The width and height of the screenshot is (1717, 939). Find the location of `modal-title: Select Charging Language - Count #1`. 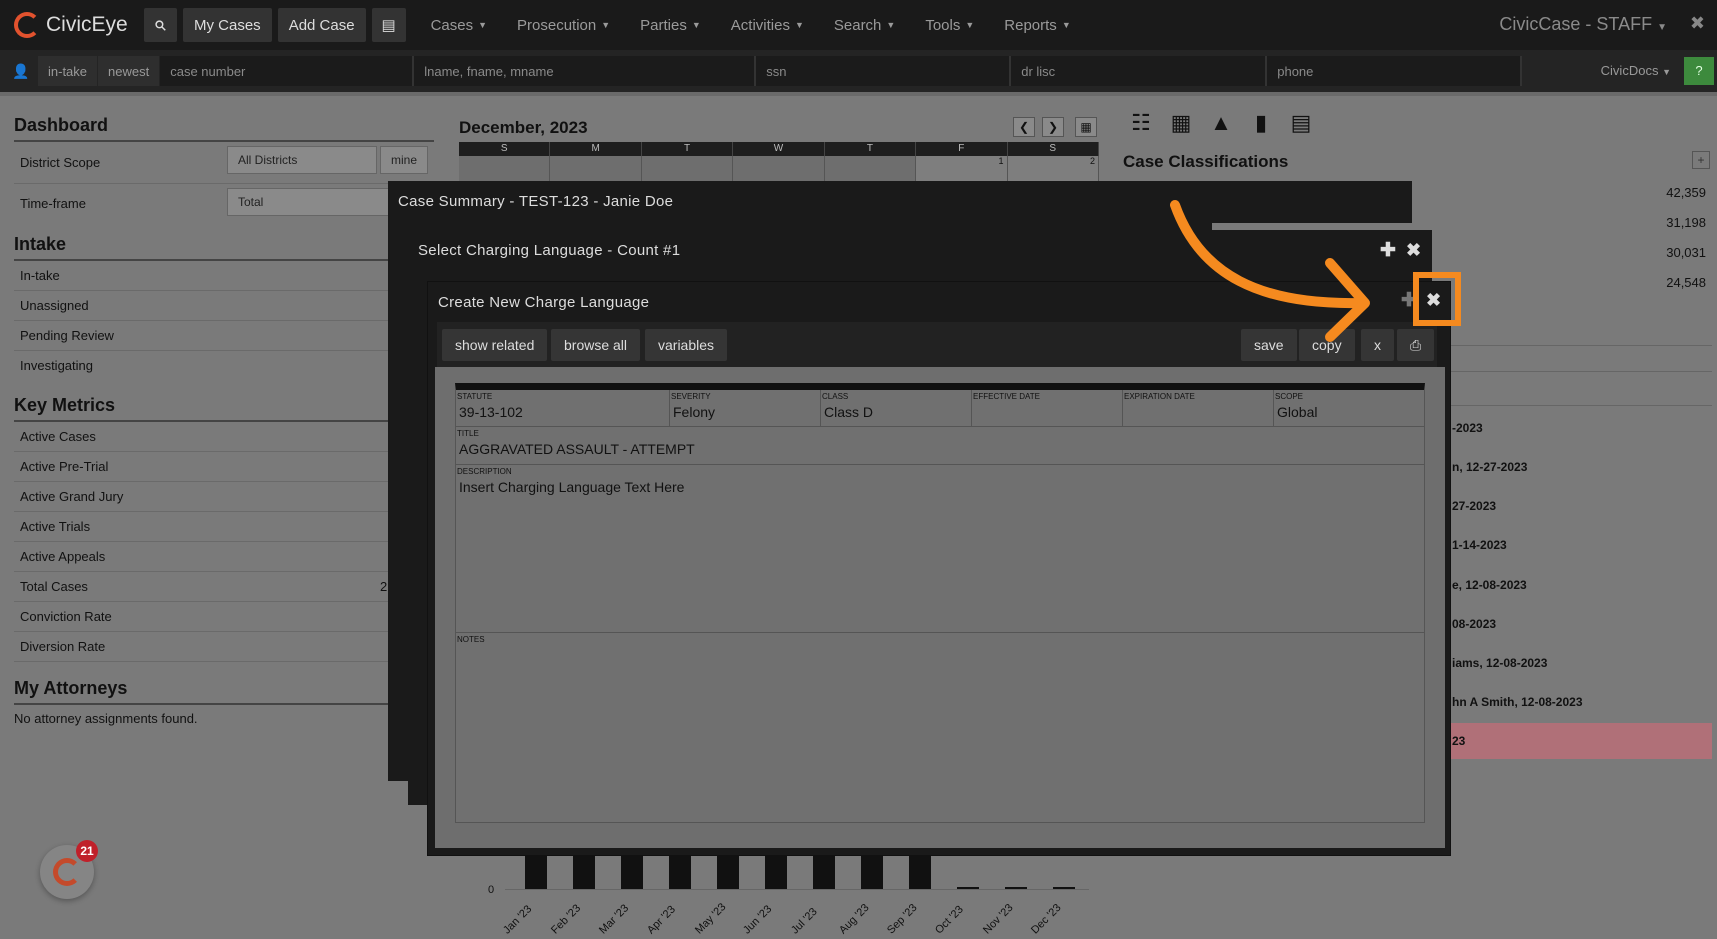

modal-title: Select Charging Language - Count #1 is located at coordinates (549, 250).